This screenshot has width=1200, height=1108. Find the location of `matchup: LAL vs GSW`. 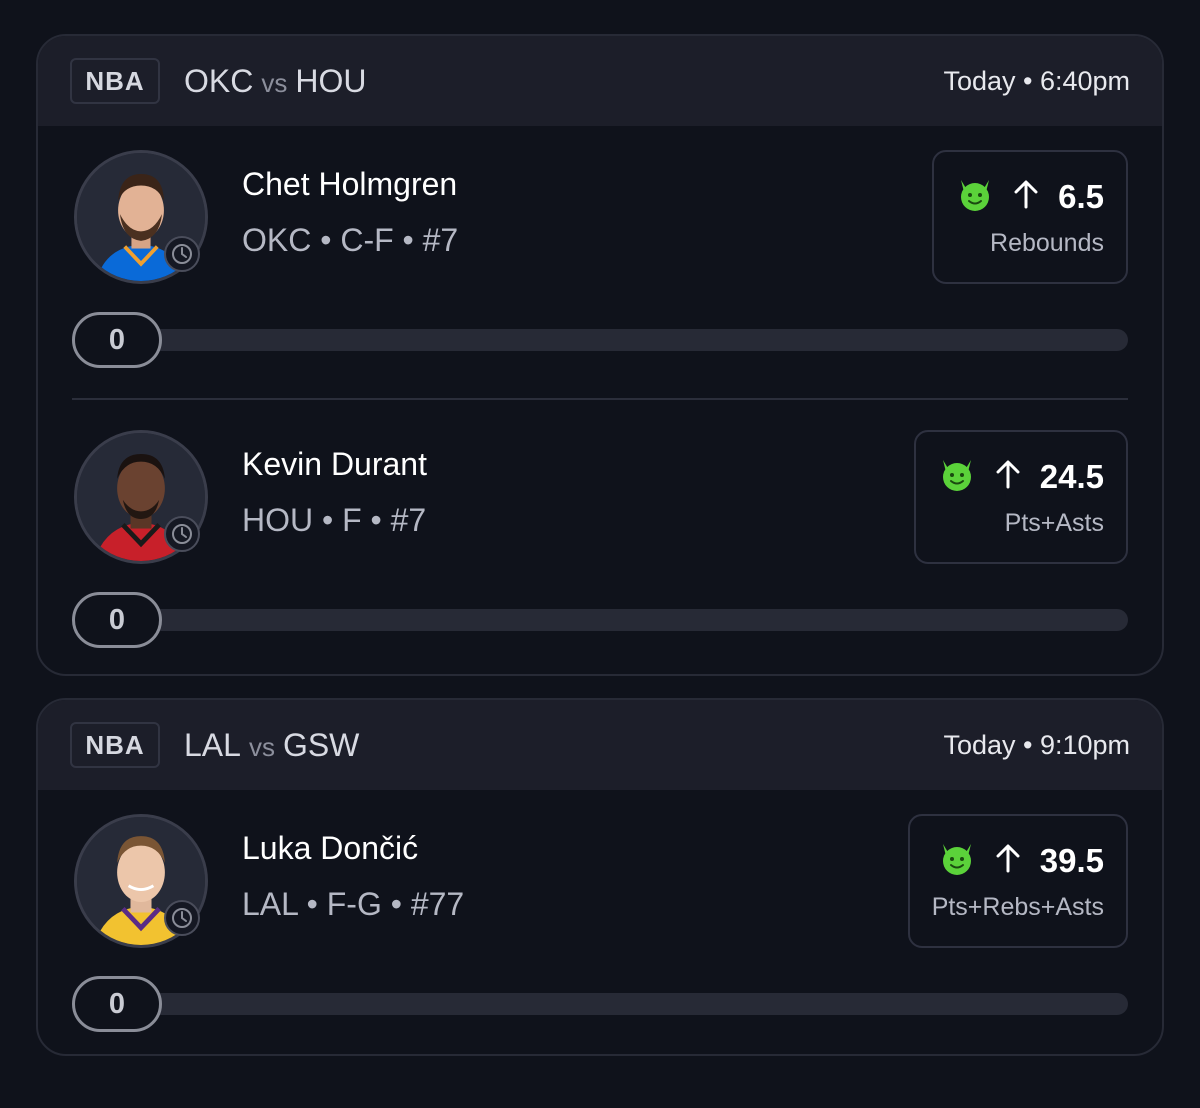

matchup: LAL vs GSW is located at coordinates (271, 745).